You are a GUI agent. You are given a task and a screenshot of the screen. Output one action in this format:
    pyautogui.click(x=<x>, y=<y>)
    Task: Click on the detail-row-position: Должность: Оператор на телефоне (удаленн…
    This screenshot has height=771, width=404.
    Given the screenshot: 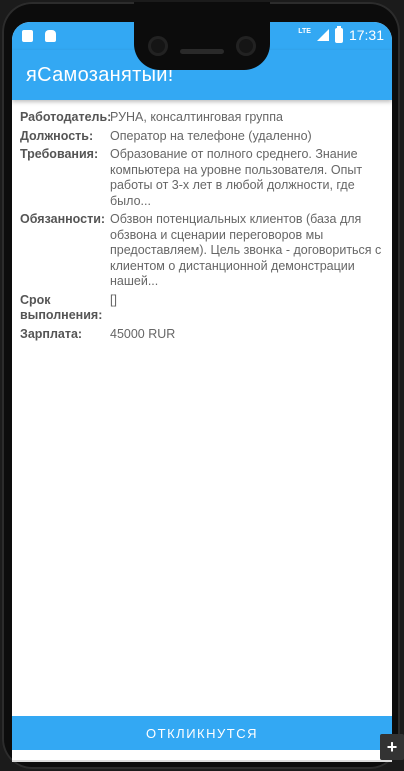 What is the action you would take?
    pyautogui.click(x=202, y=137)
    